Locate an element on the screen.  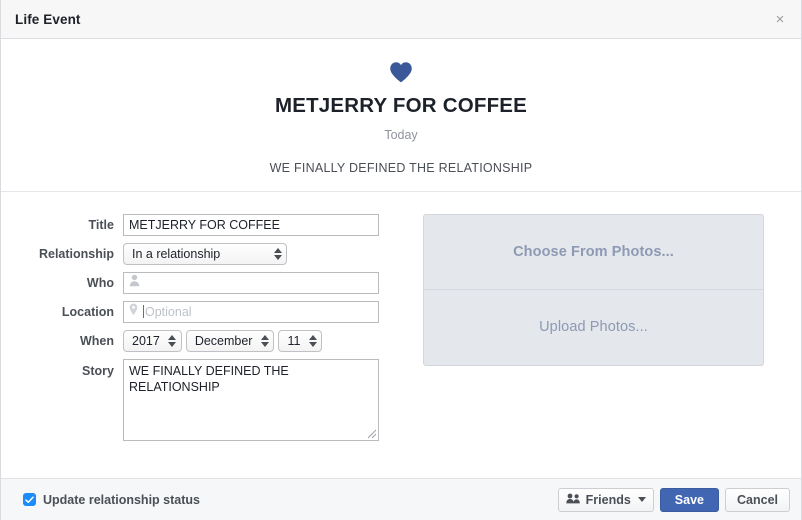
checkbox-label: Update relationship status is located at coordinates (121, 499).